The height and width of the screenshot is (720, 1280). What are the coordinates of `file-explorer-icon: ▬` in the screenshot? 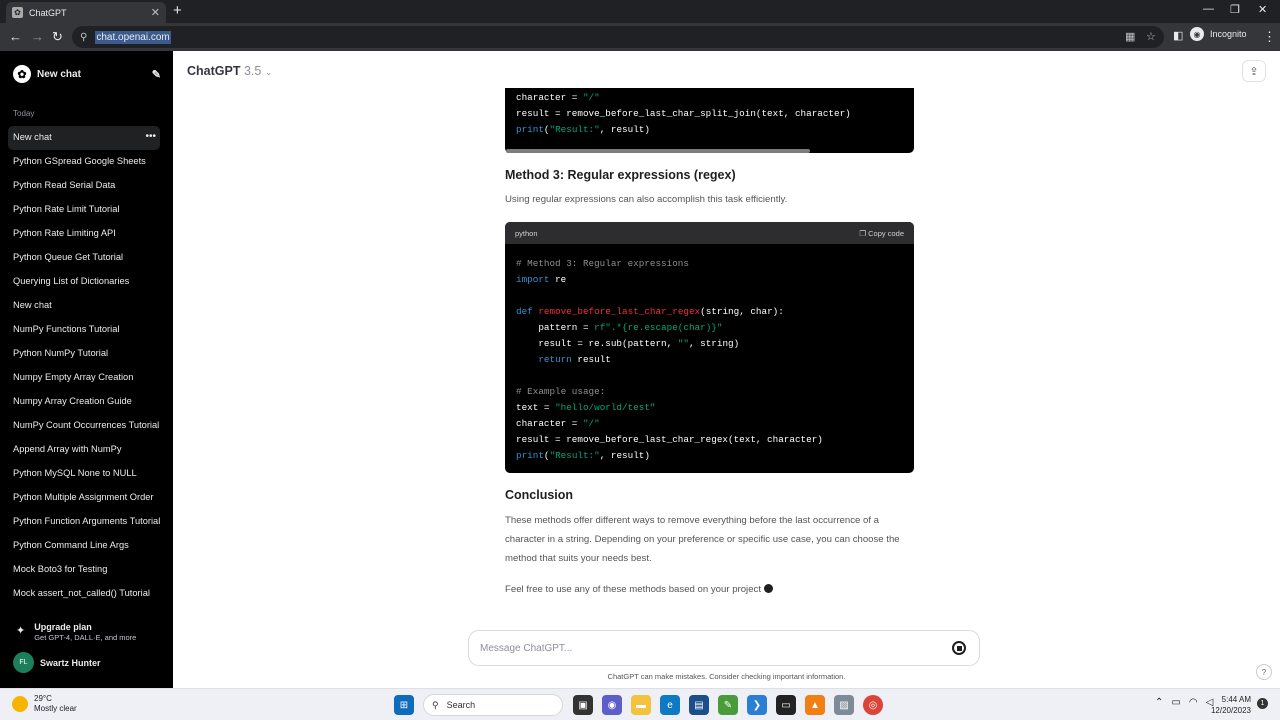 It's located at (641, 705).